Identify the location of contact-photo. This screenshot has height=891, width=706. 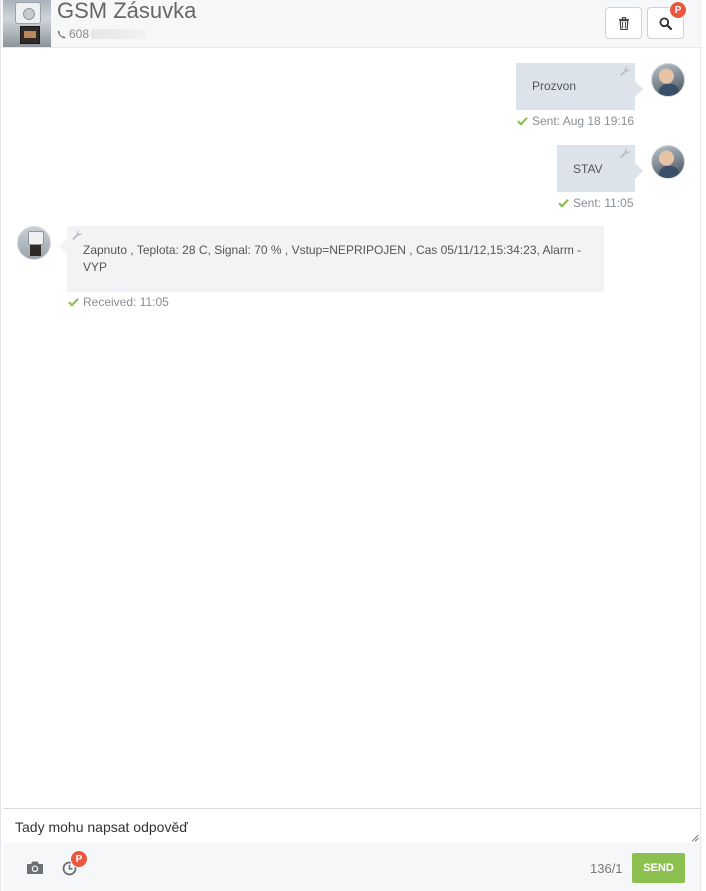
(27, 23).